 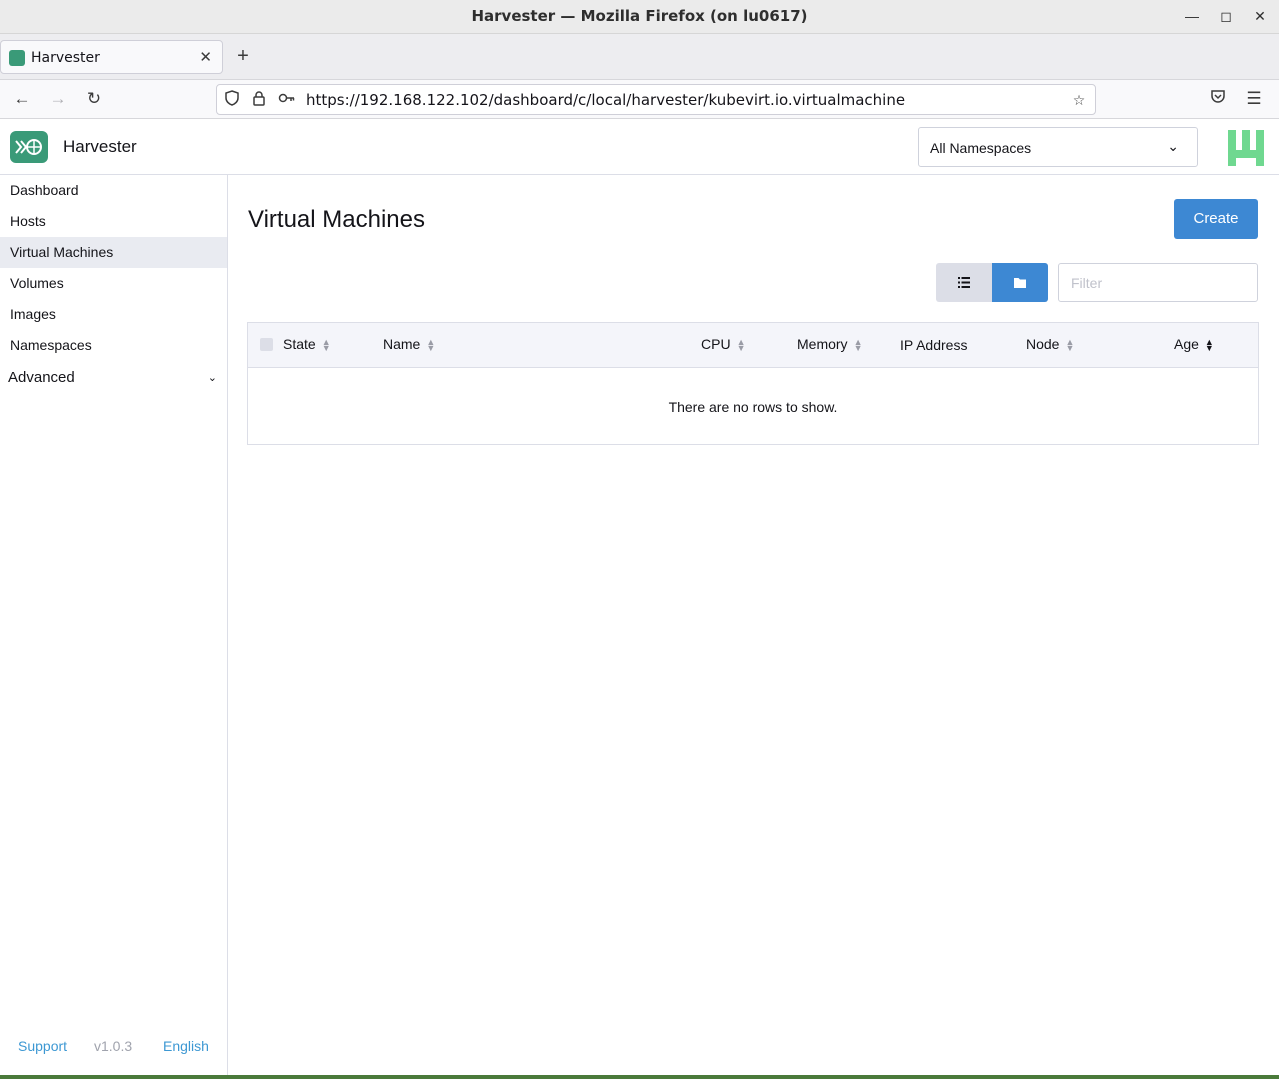 I want to click on forward-icon: →, so click(x=58, y=99).